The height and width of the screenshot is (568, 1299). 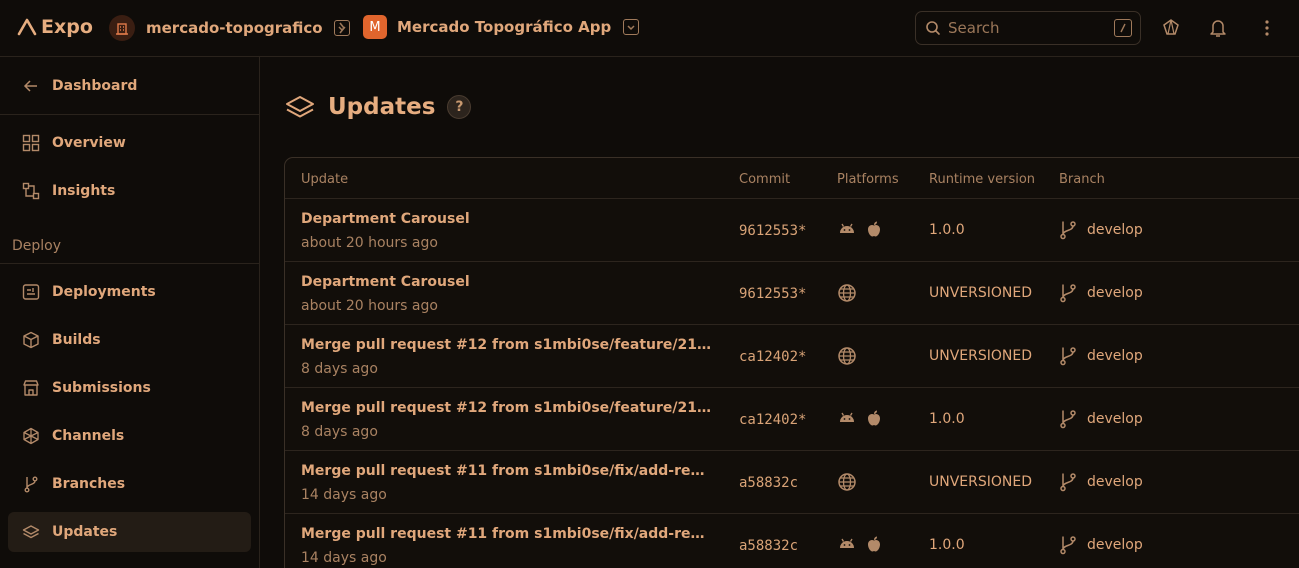 What do you see at coordinates (31, 143) in the screenshot?
I see `grid-icon` at bounding box center [31, 143].